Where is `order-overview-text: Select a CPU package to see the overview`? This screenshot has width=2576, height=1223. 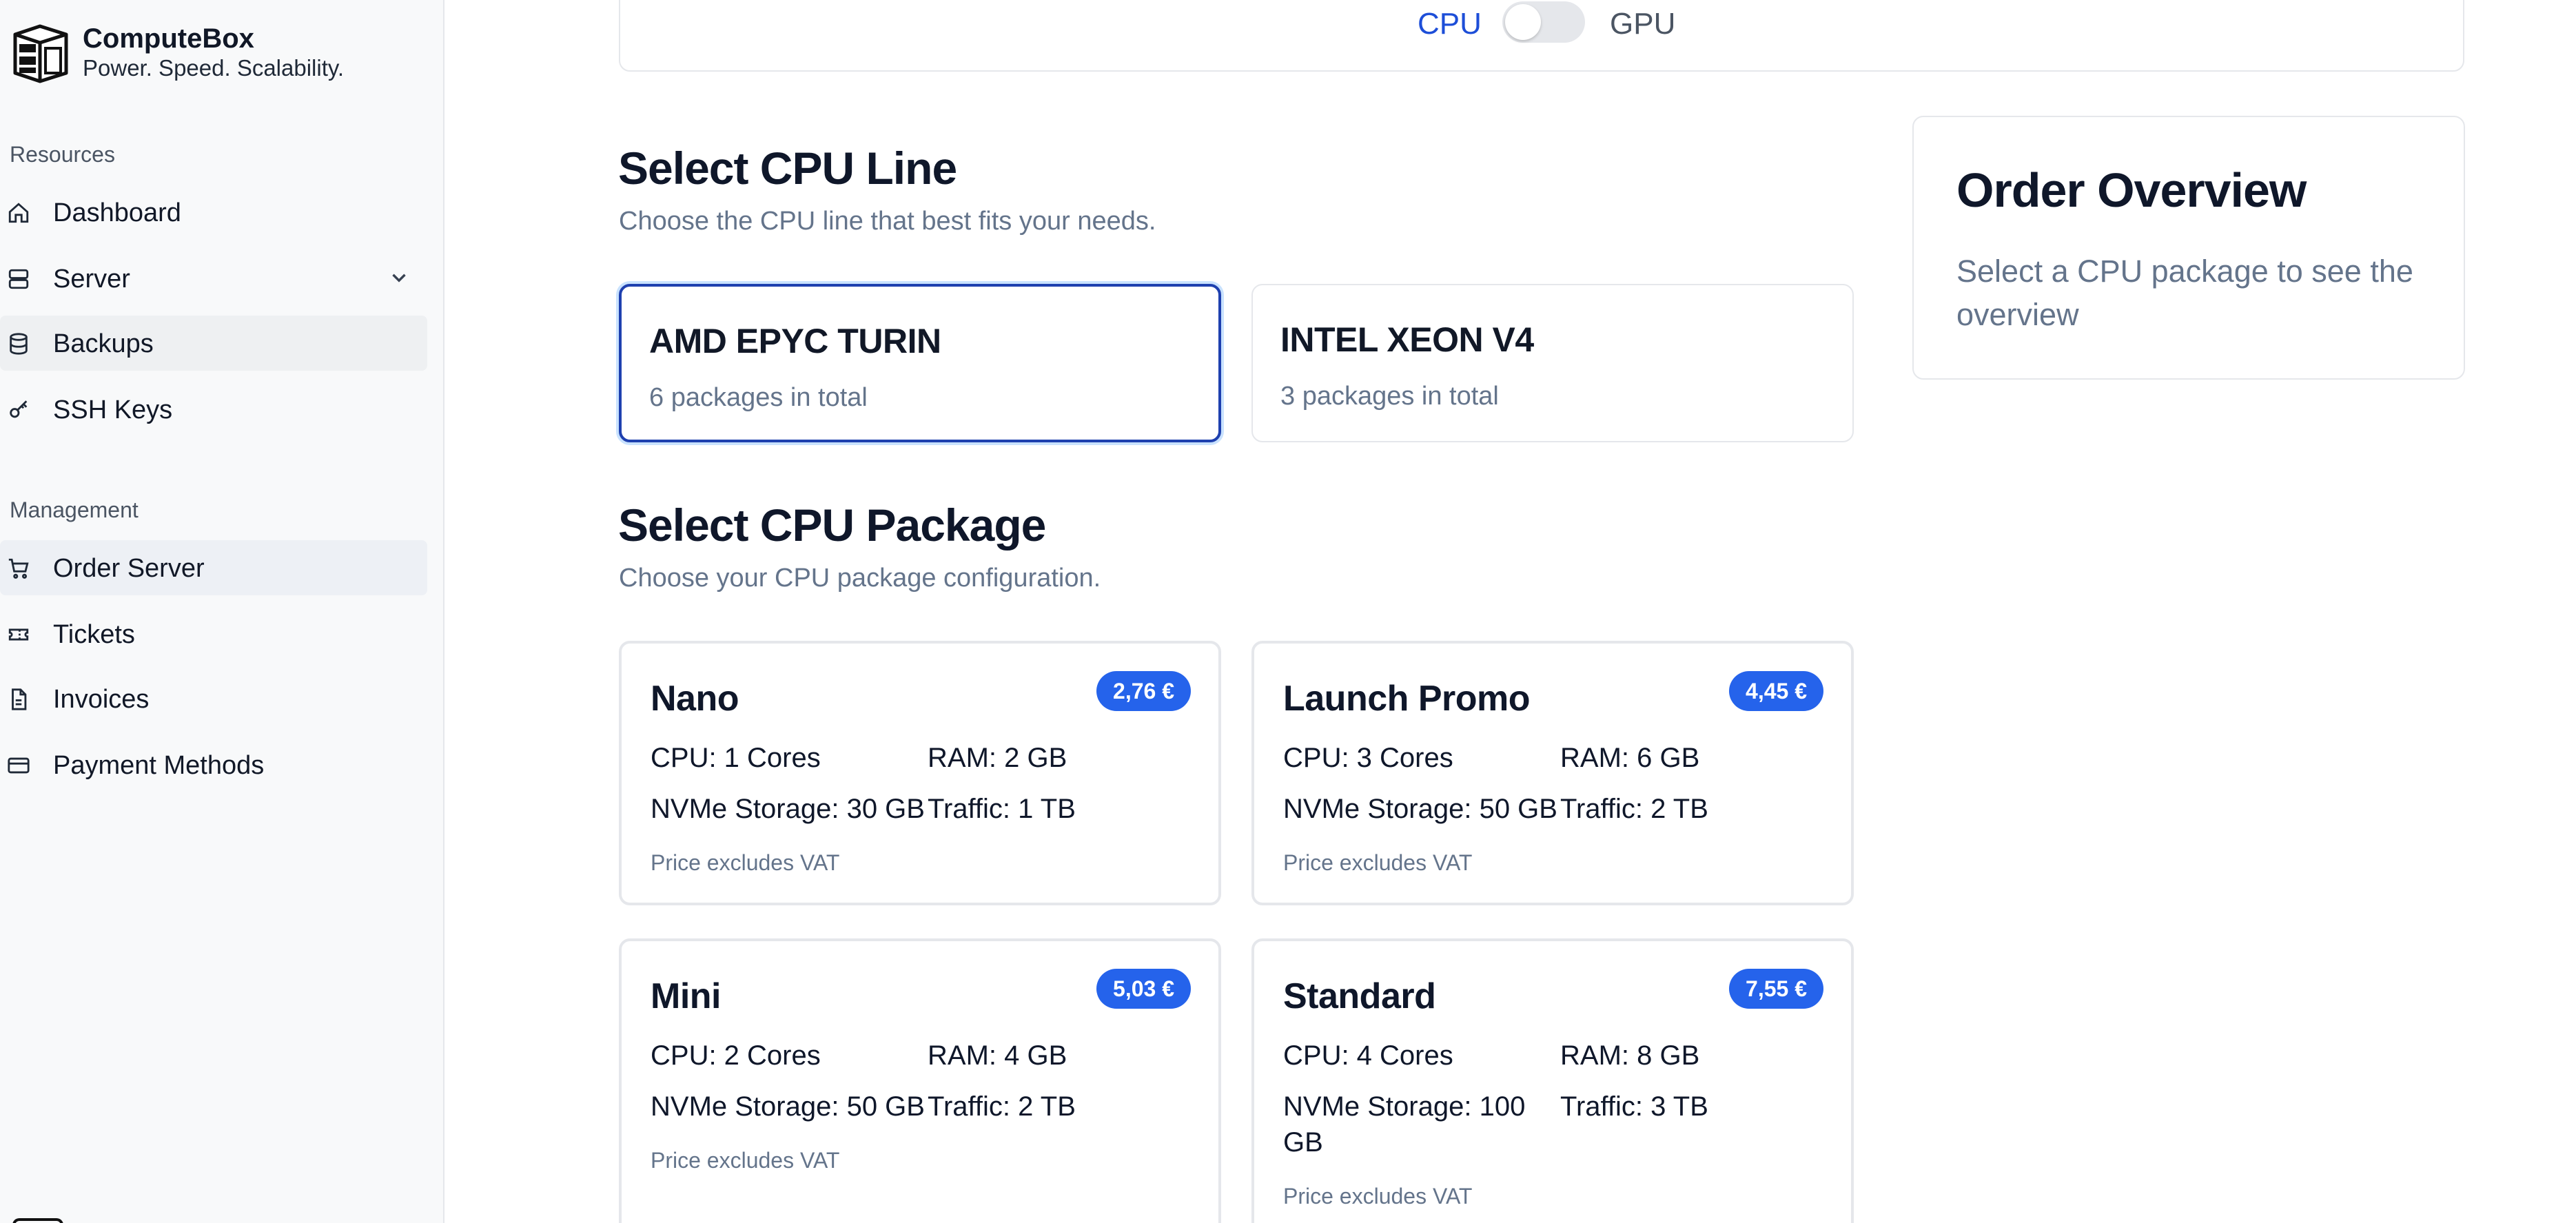 order-overview-text: Select a CPU package to see the overview is located at coordinates (2184, 293).